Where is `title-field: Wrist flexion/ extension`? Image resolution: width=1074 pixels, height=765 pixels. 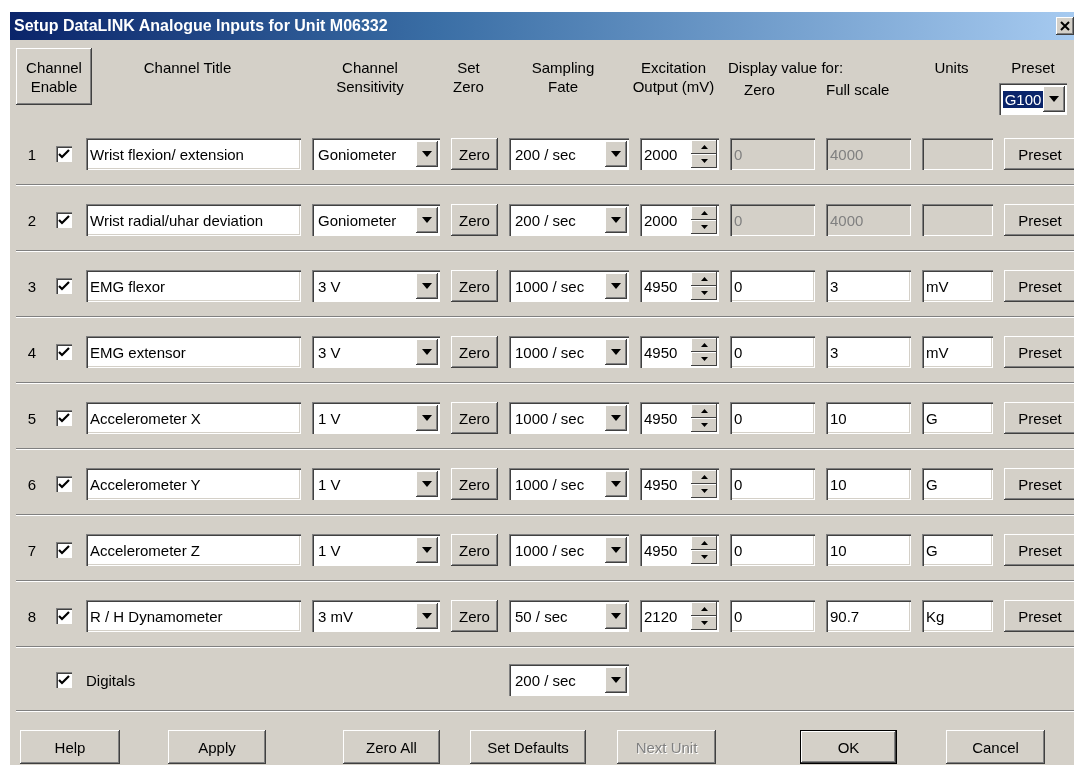 title-field: Wrist flexion/ extension is located at coordinates (193, 154).